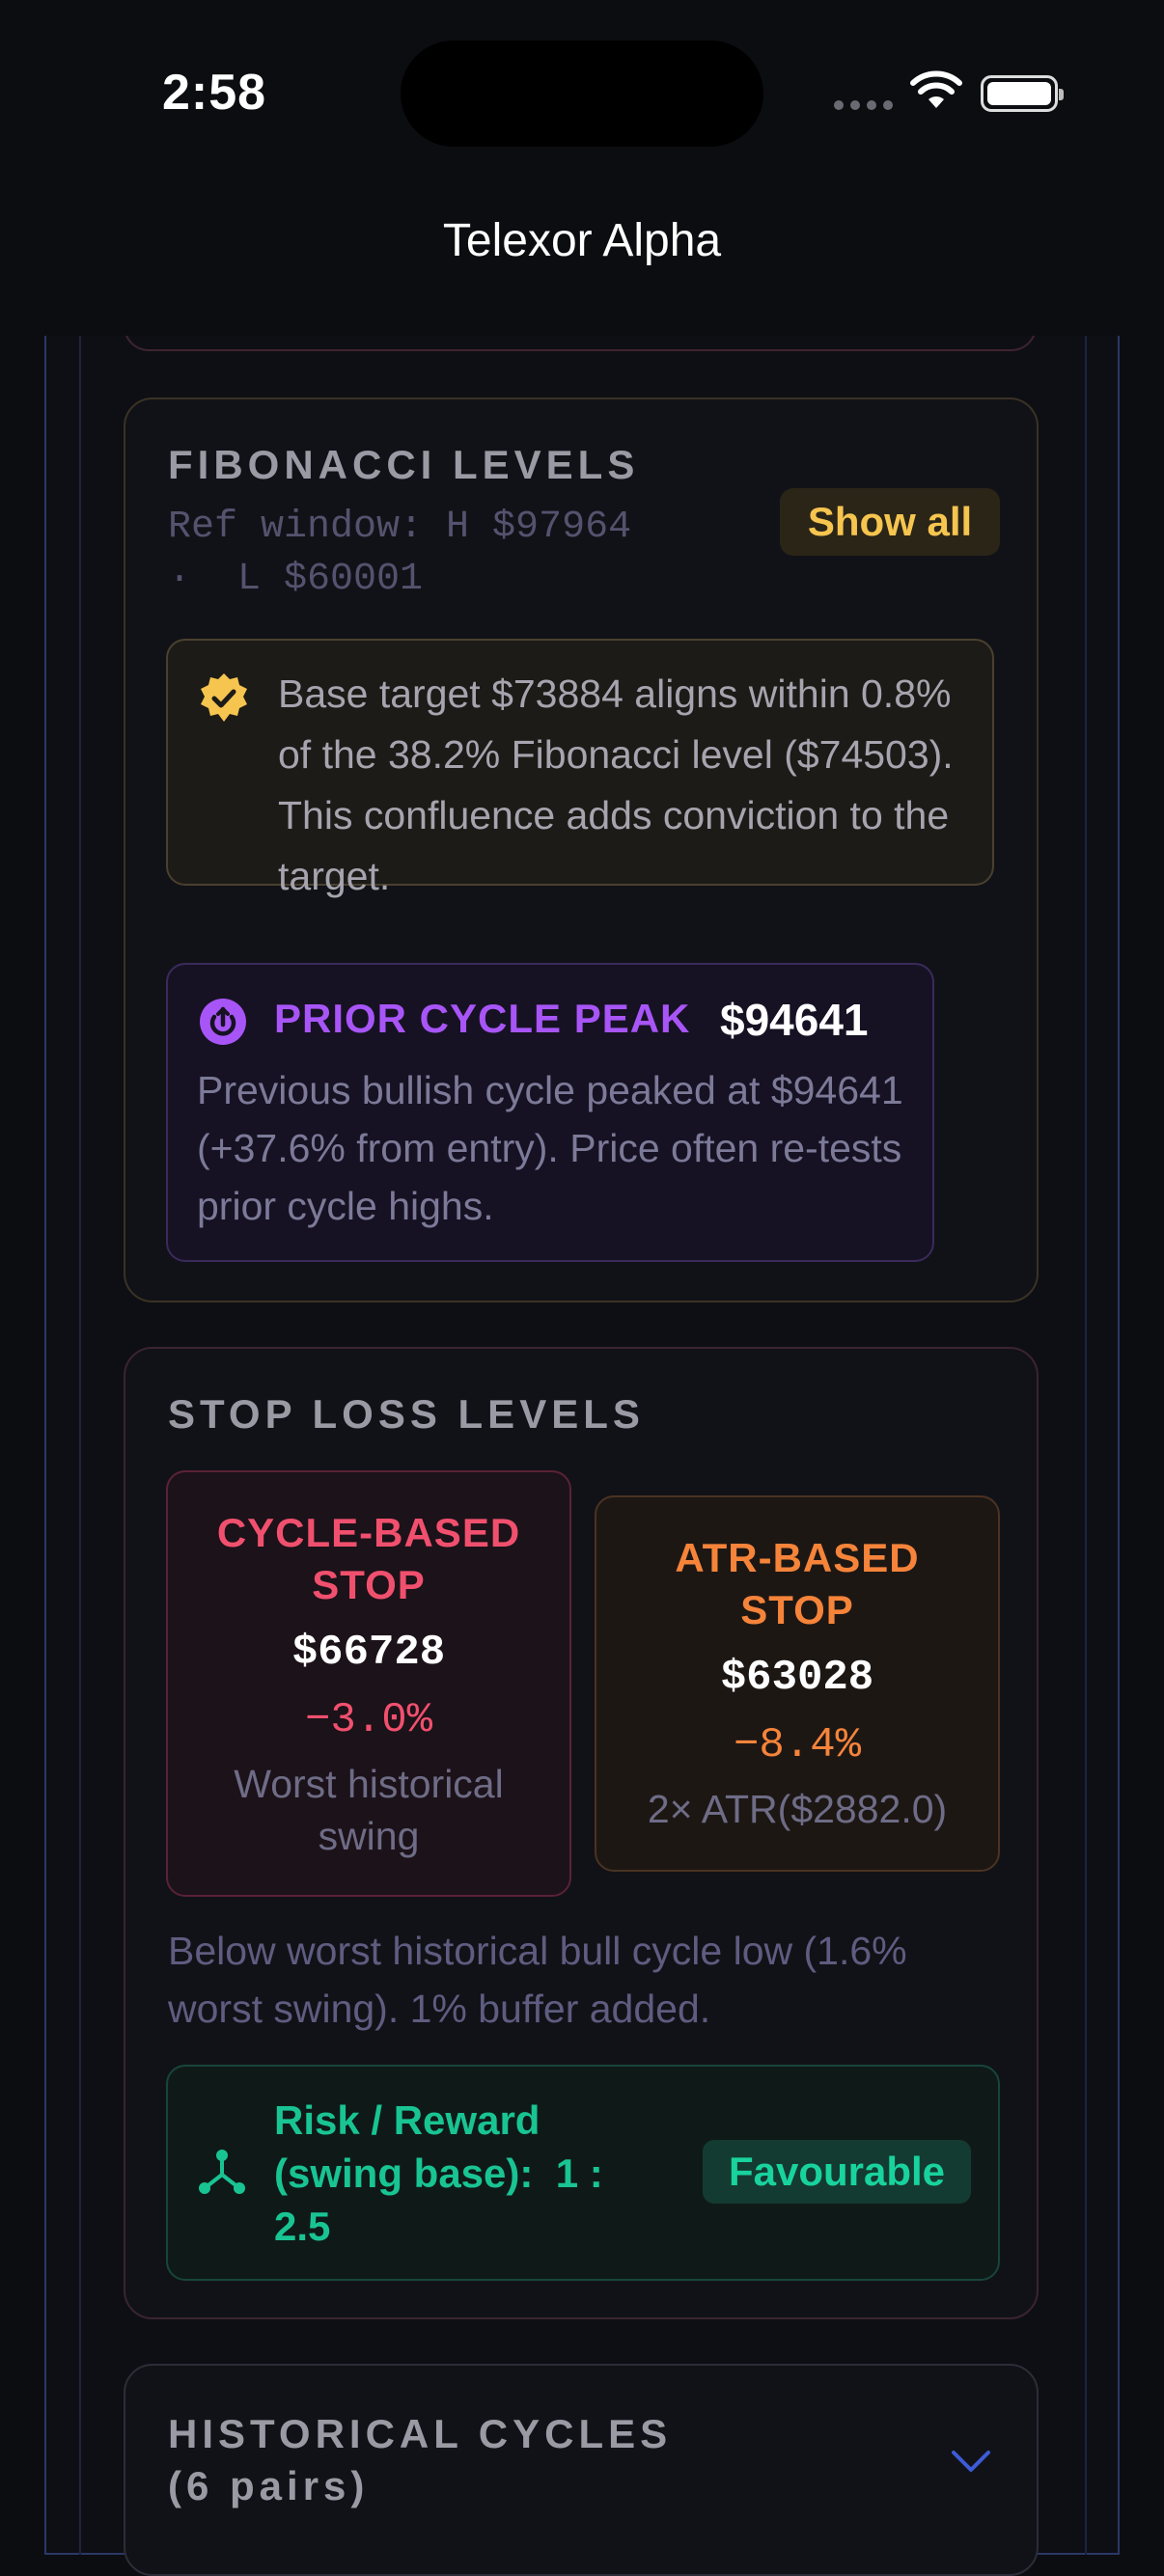 This screenshot has width=1164, height=2576. I want to click on page-title: Telexor Alpha, so click(582, 240).